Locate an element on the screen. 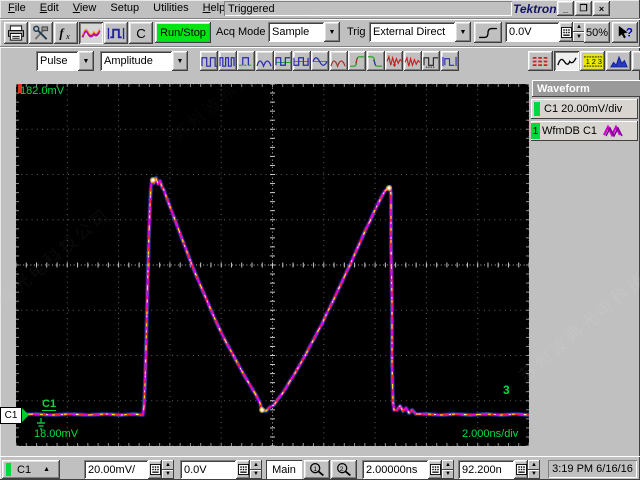 This screenshot has height=480, width=640. trig-level-keypad-button is located at coordinates (566, 32).